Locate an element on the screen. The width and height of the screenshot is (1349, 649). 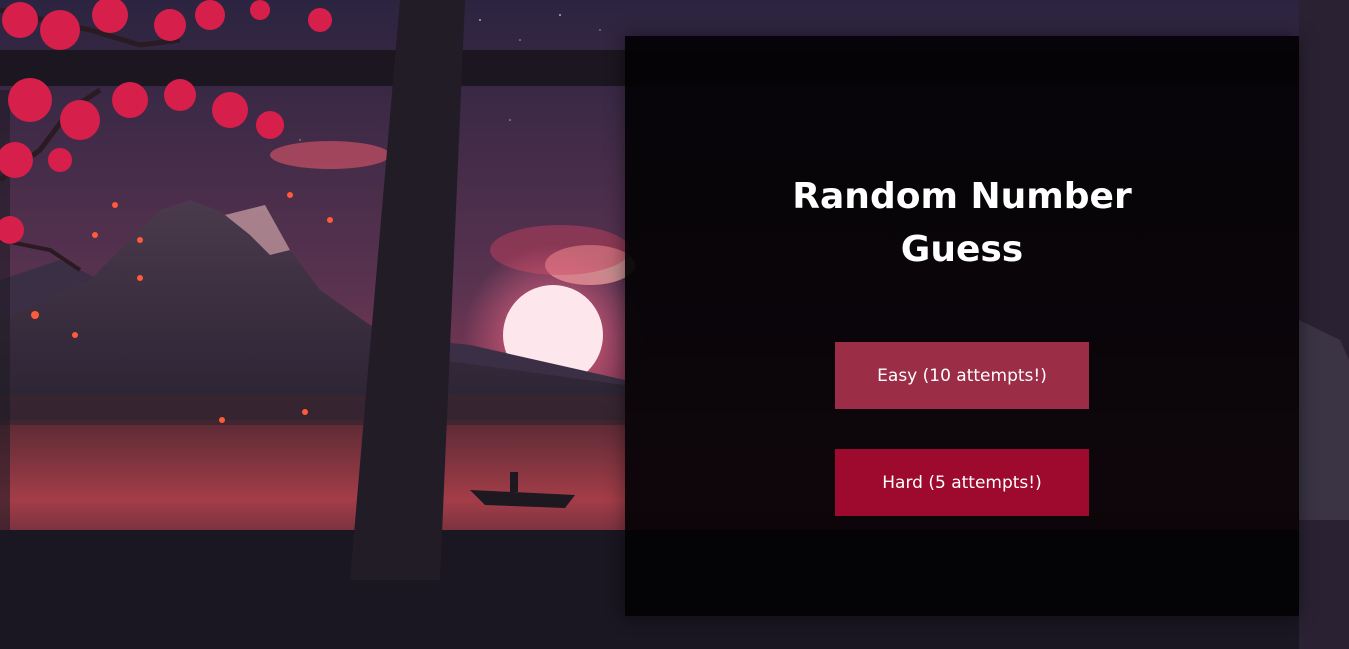
title-line-2: Guess is located at coordinates (962, 249).